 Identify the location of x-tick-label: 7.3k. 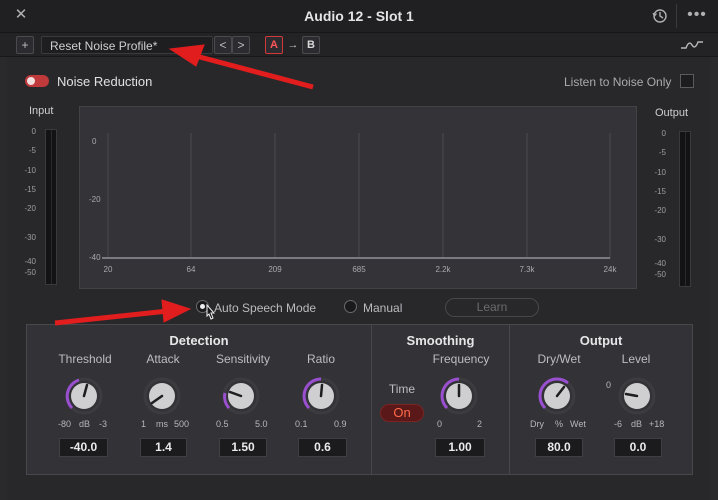
(527, 269).